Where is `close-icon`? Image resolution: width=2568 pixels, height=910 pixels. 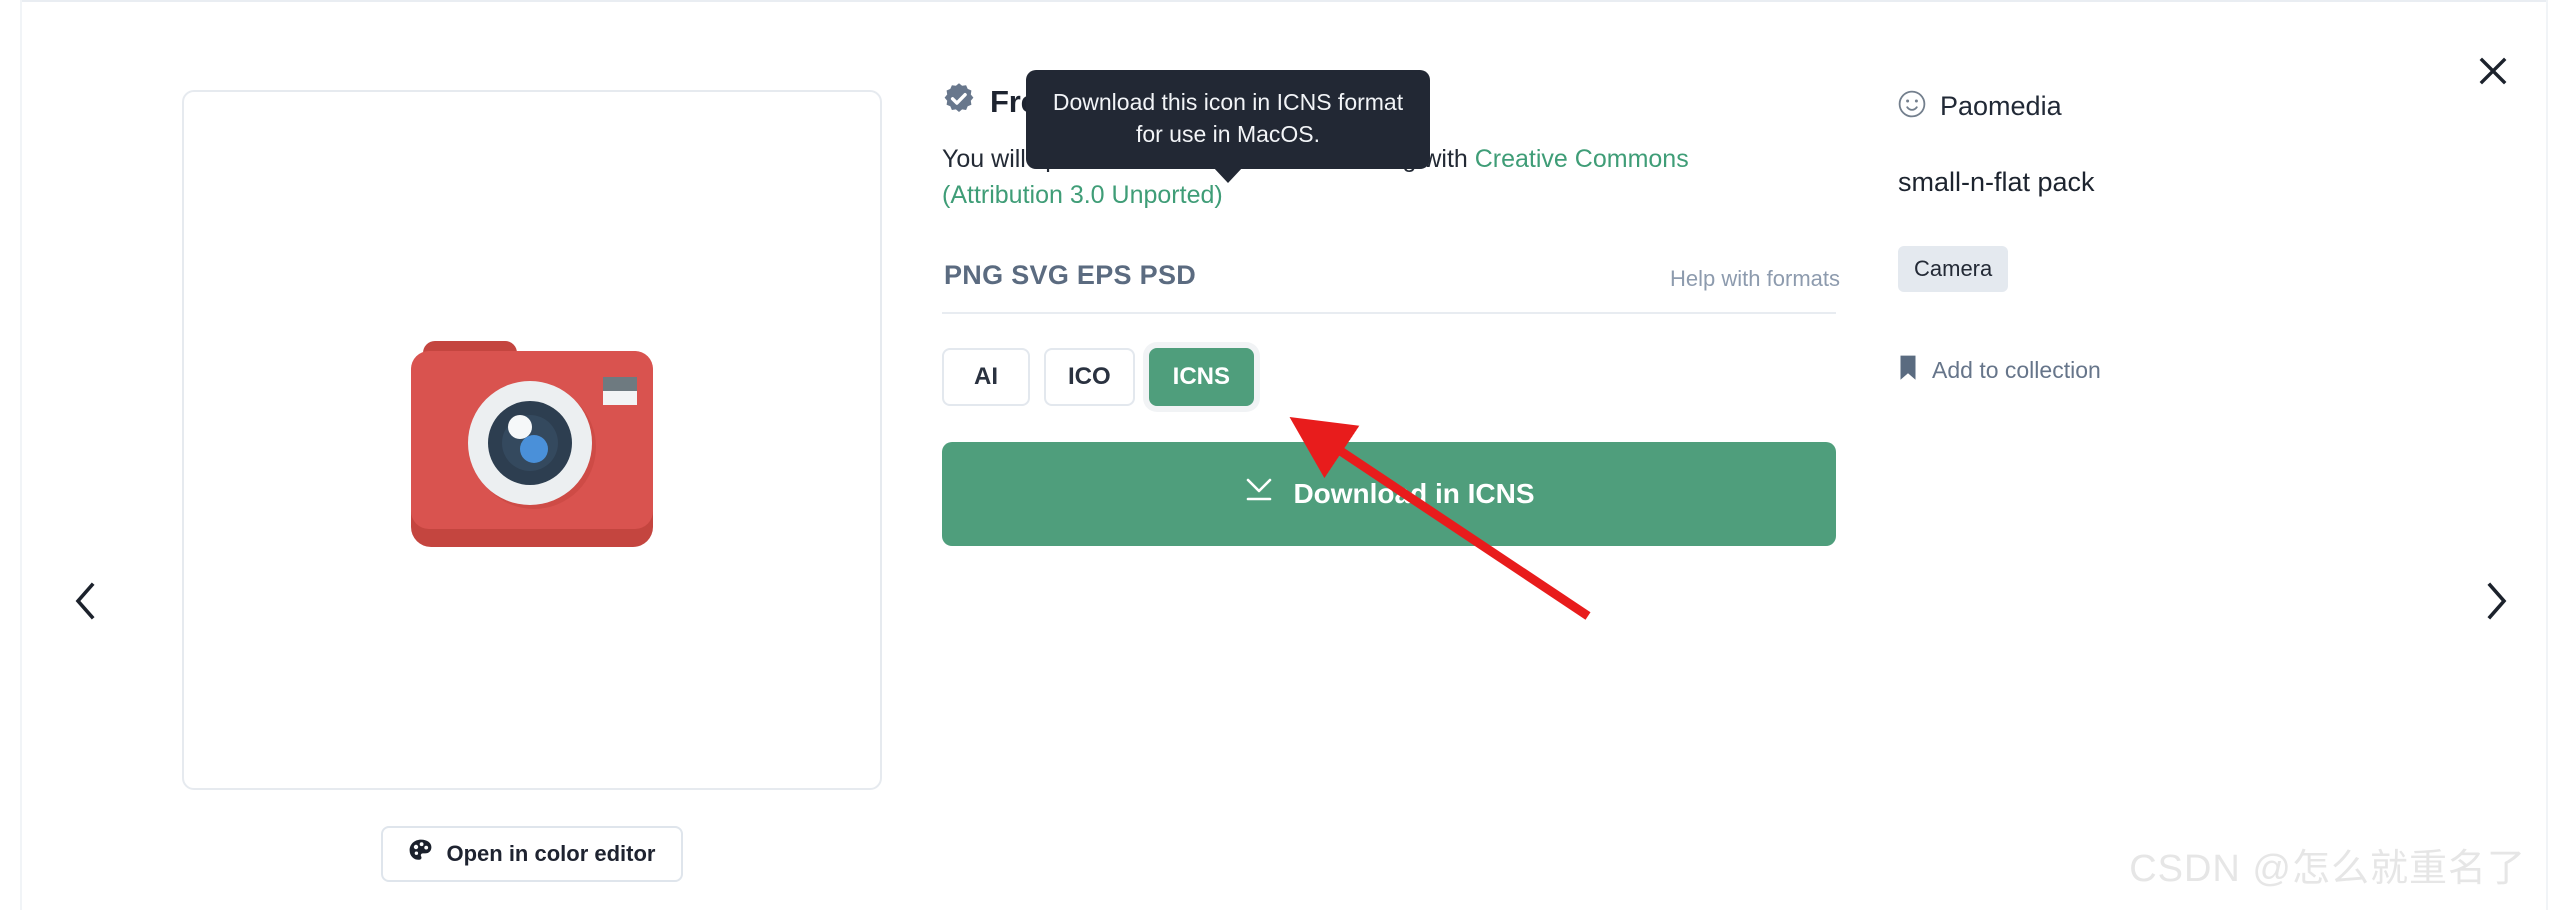 close-icon is located at coordinates (2493, 71).